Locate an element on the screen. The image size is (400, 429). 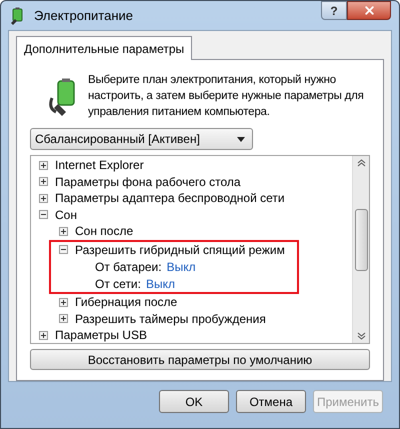
tree-item: Разрешить таймеры пробуждения is located at coordinates (170, 319).